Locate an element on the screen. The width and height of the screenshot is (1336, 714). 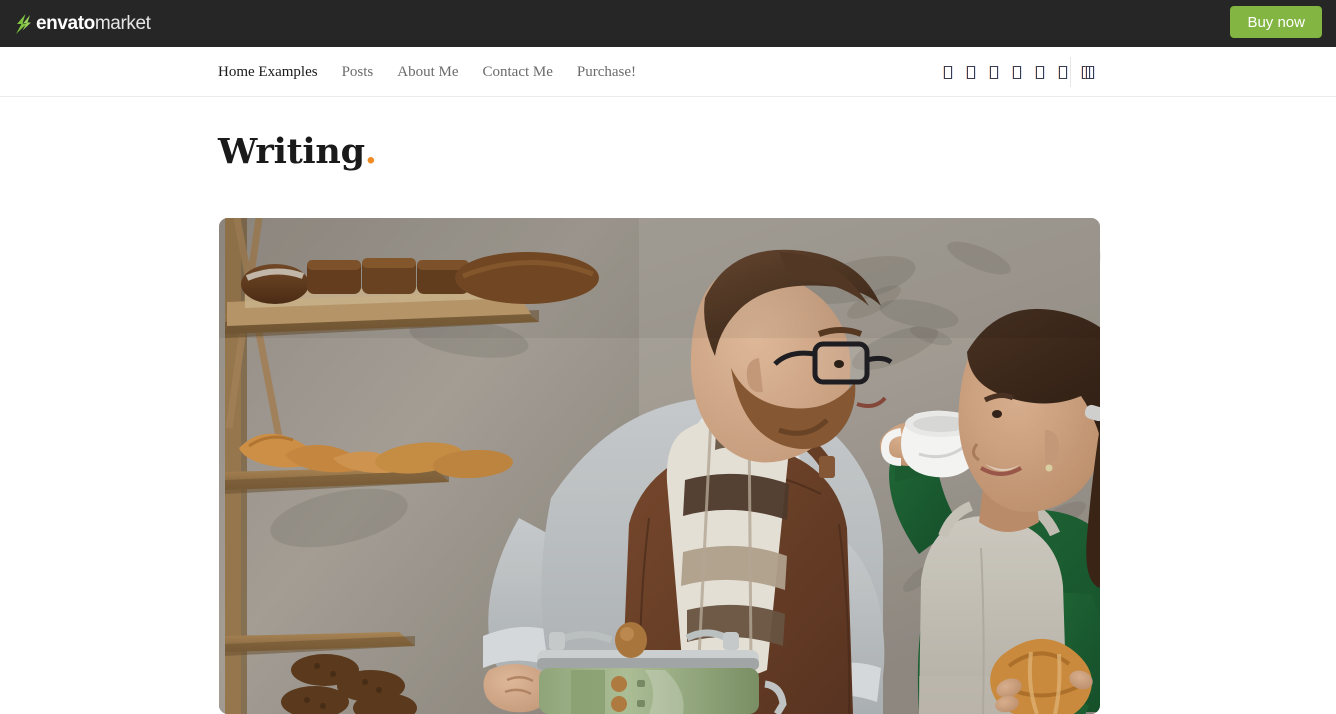
envato-logo: envato market is located at coordinates (82, 24).